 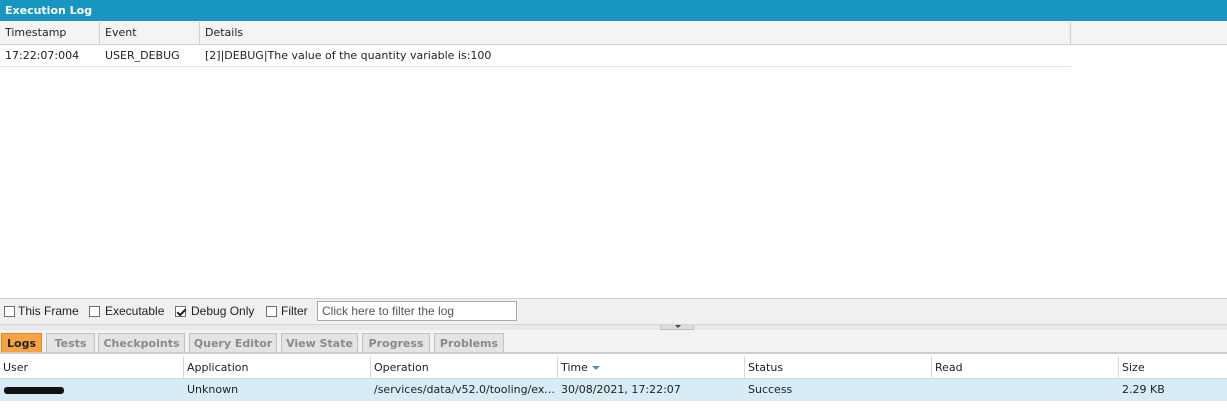 What do you see at coordinates (271, 311) in the screenshot?
I see `filter-checkbox` at bounding box center [271, 311].